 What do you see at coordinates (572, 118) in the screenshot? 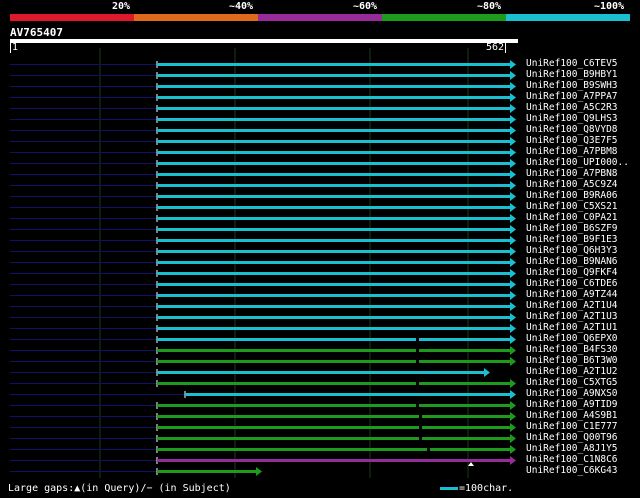
I see `hit-label: UniRef100_Q9LHS3` at bounding box center [572, 118].